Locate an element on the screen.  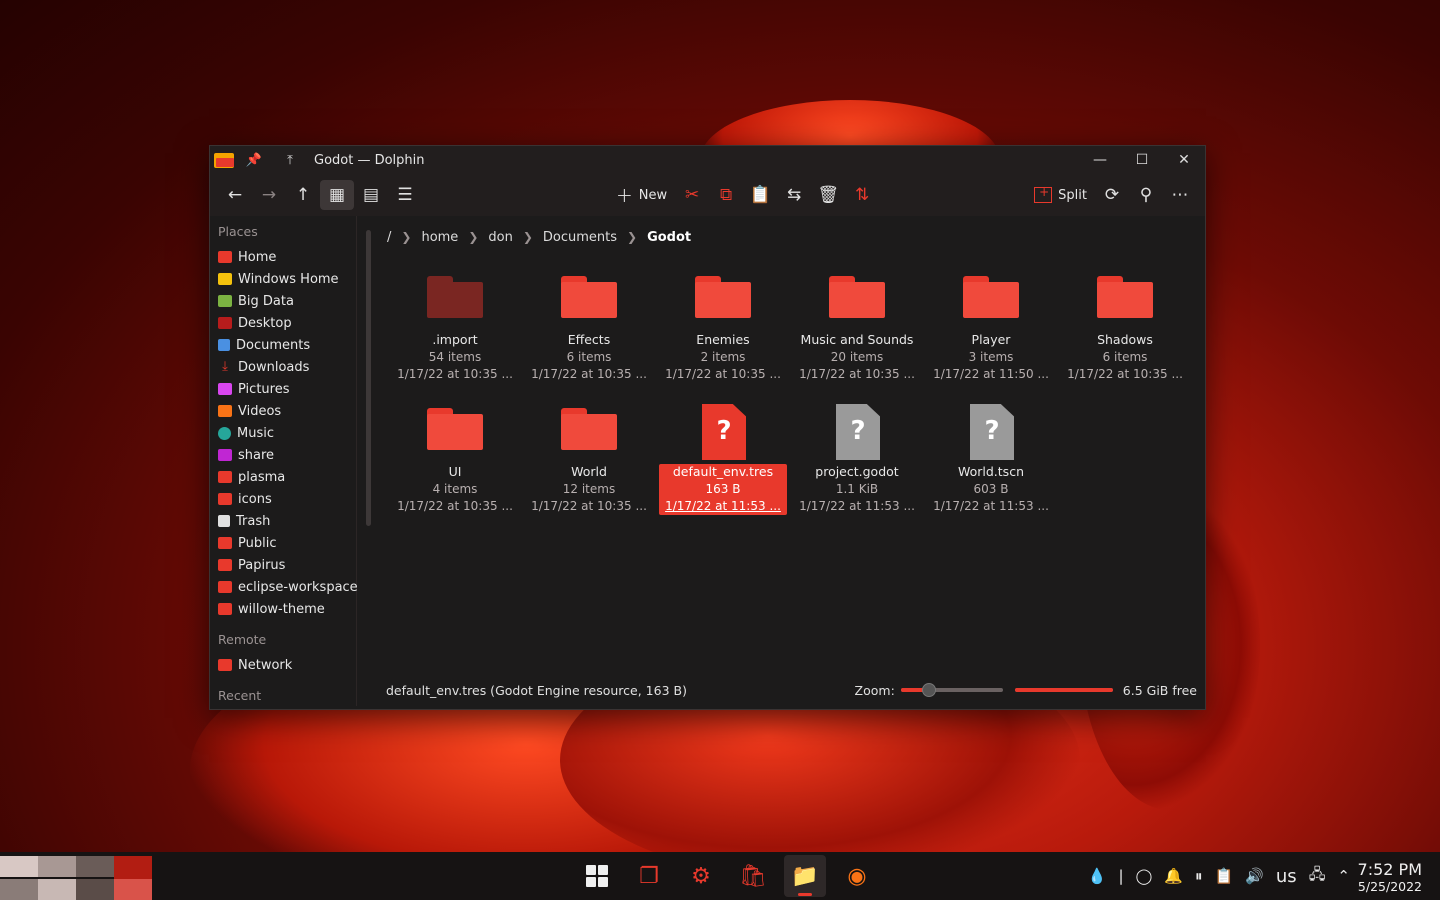
reload-icon: ⟳ is located at coordinates (1112, 195).